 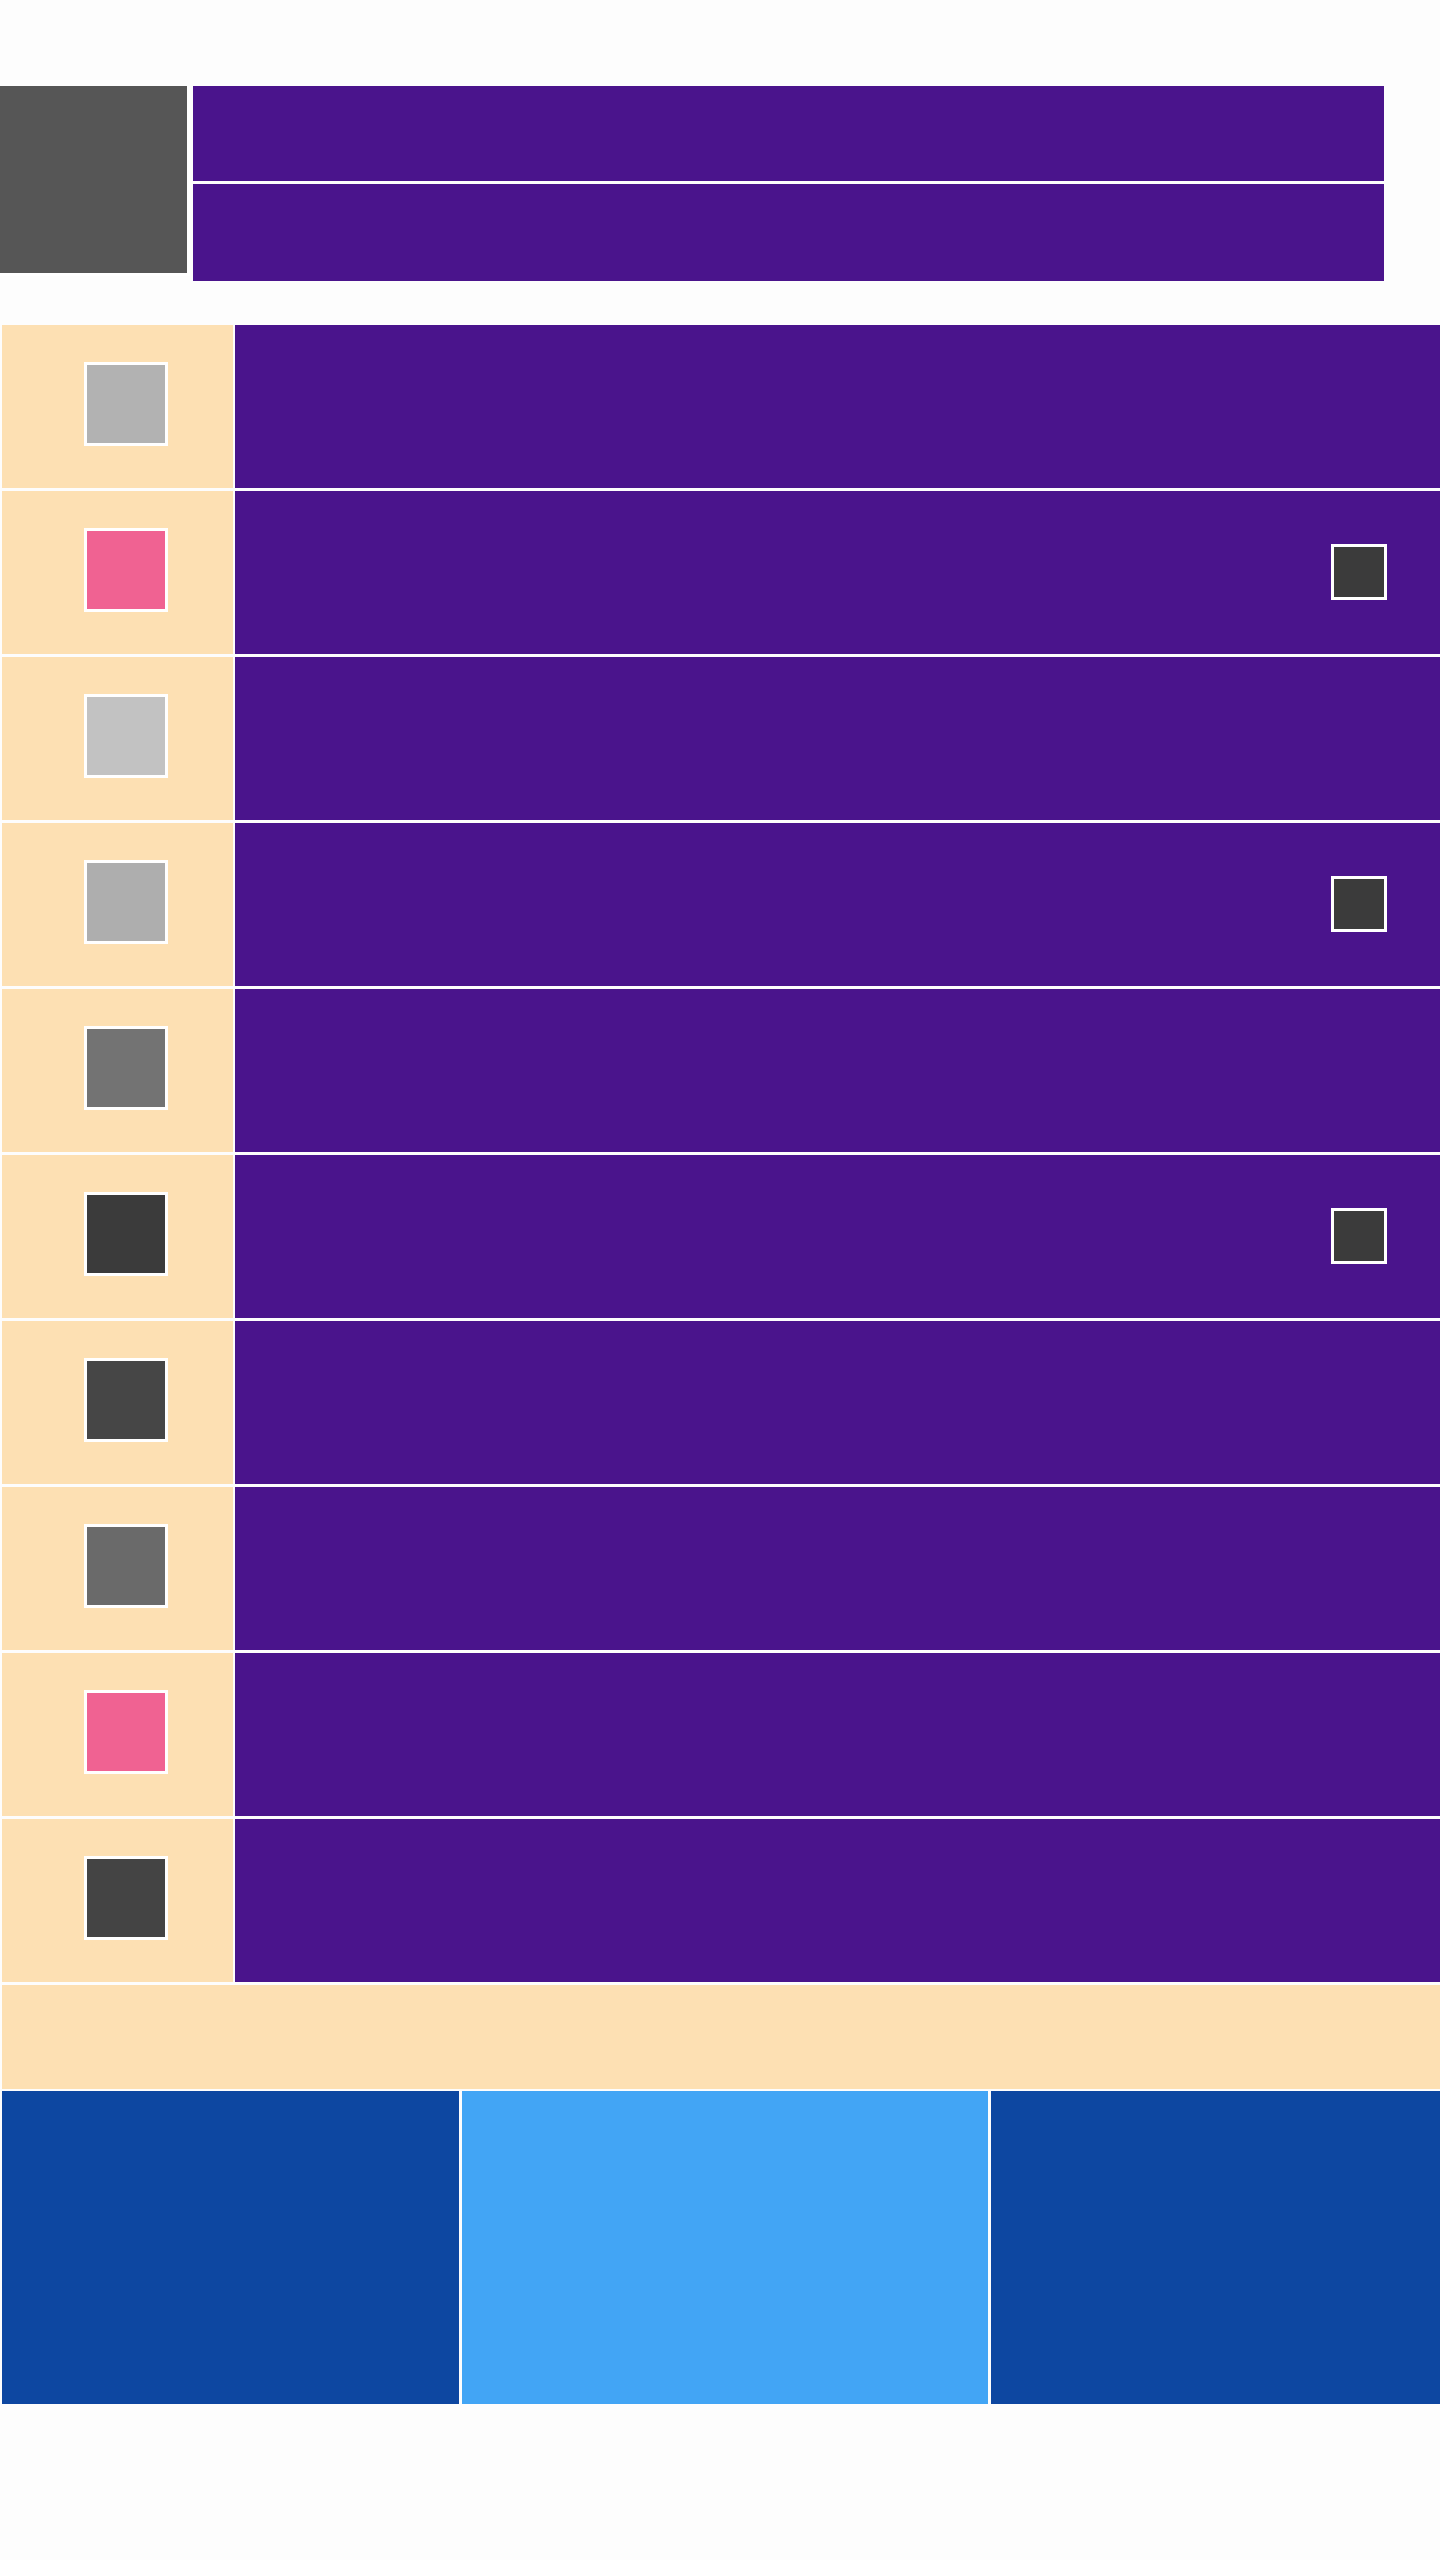 What do you see at coordinates (788, 232) in the screenshot?
I see `header-subtitle` at bounding box center [788, 232].